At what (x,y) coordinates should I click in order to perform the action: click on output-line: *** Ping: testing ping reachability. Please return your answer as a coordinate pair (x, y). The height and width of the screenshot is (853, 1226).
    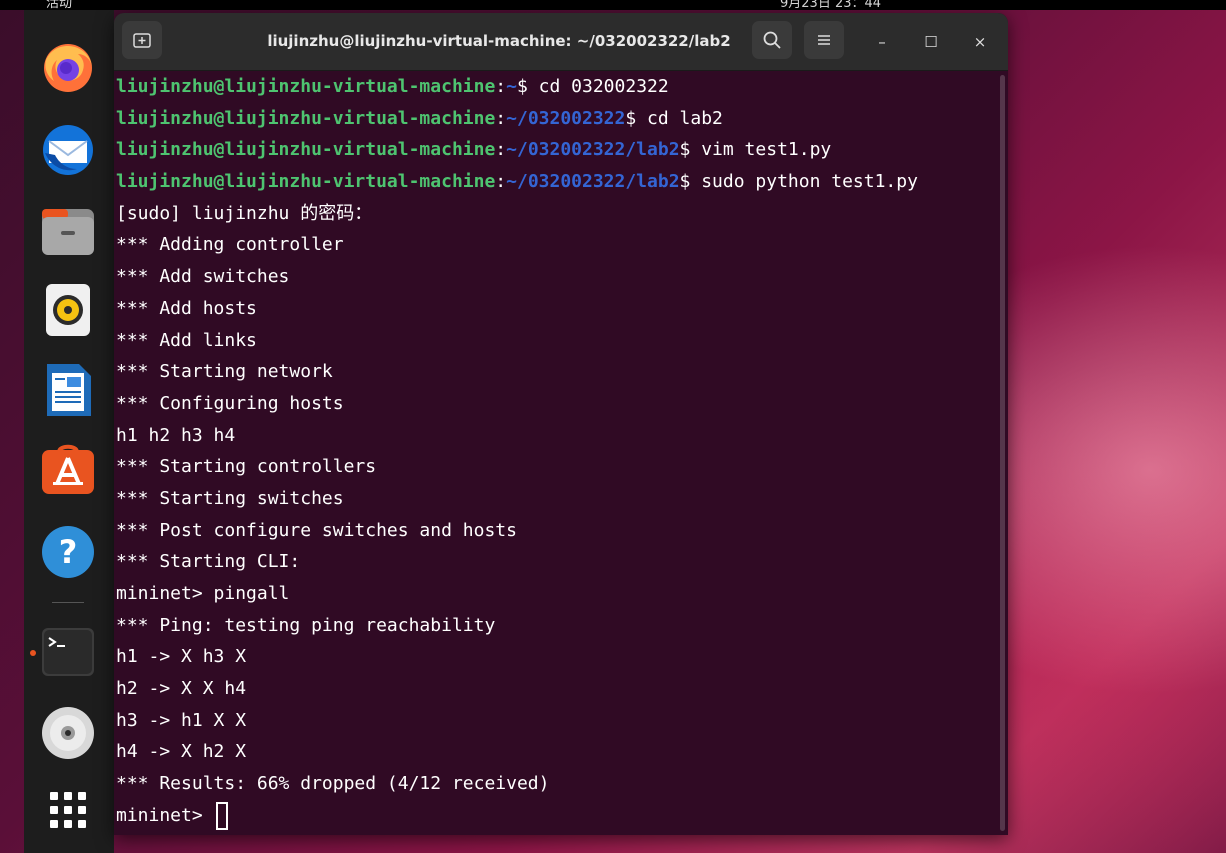
    Looking at the image, I should click on (306, 625).